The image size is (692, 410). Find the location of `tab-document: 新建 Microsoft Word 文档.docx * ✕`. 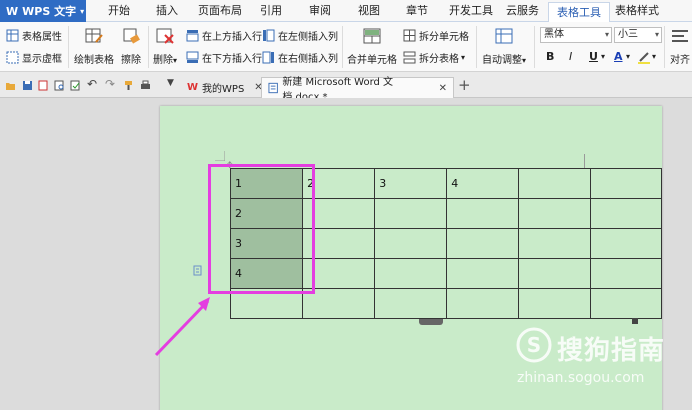

tab-document: 新建 Microsoft Word 文档.docx * ✕ is located at coordinates (357, 90).